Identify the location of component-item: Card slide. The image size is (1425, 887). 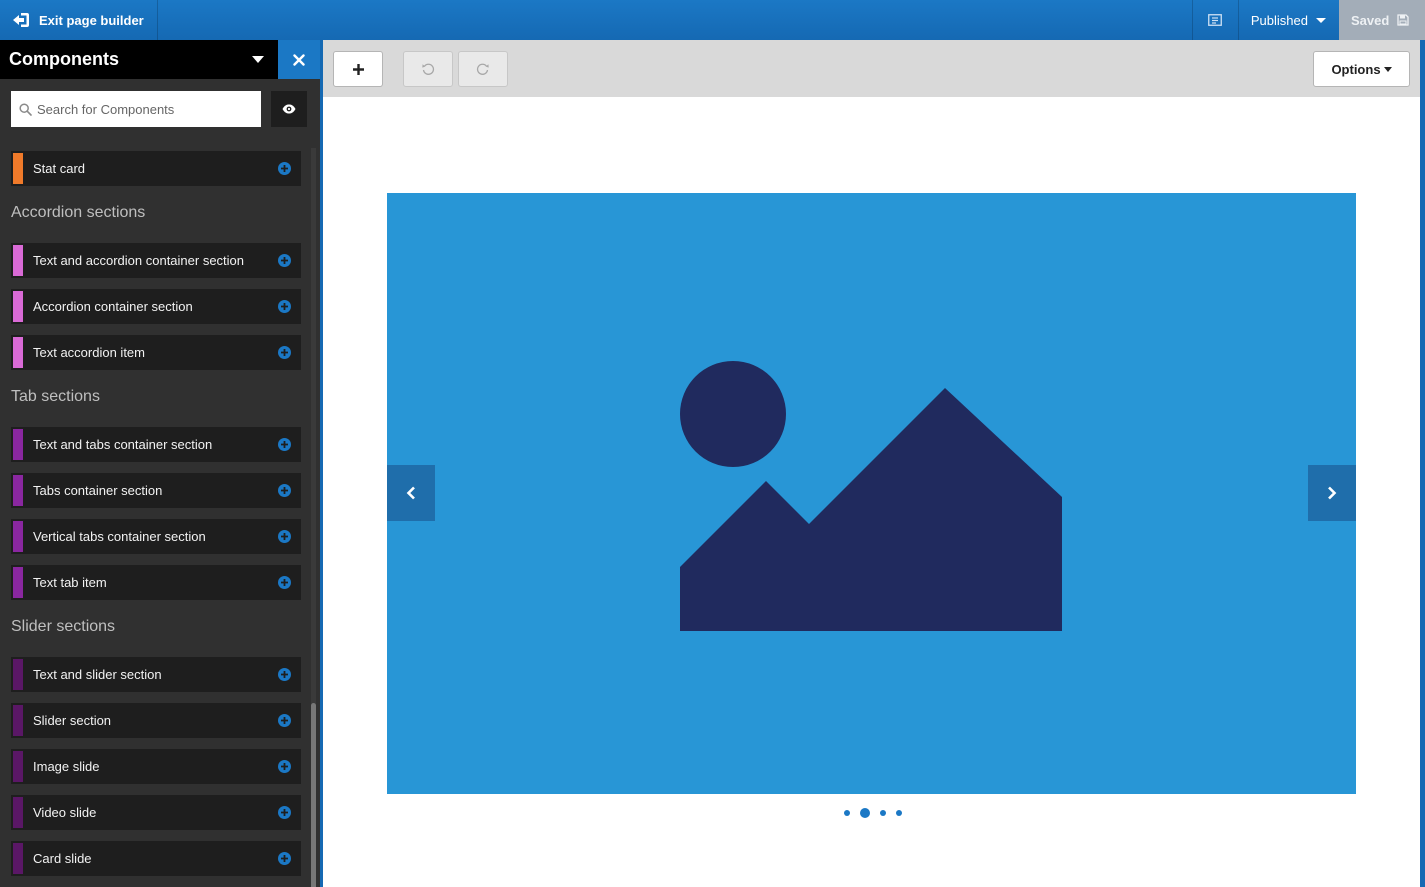
(156, 858).